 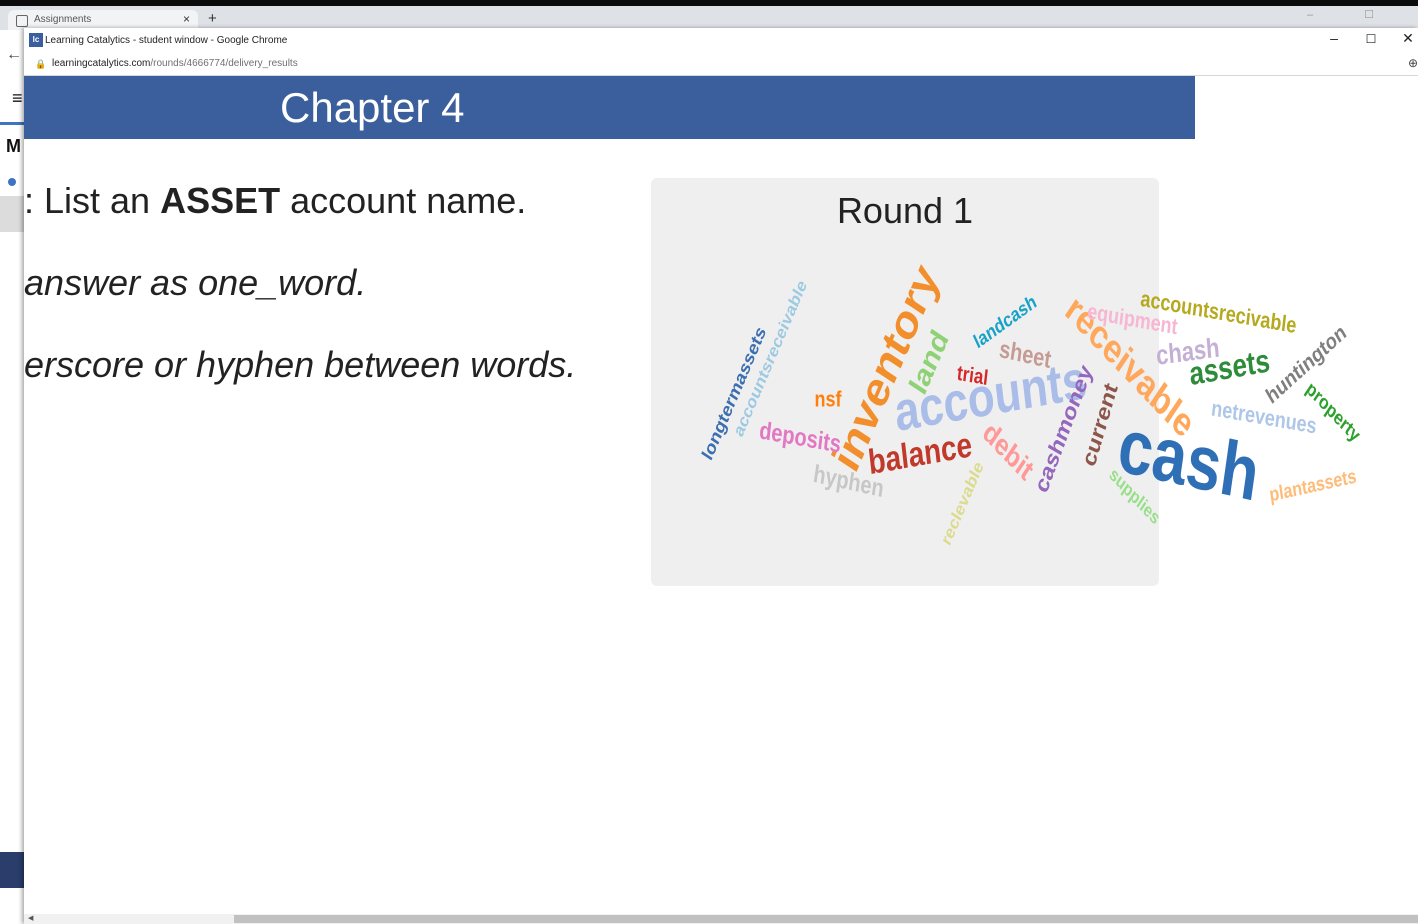 I want to click on back-arrow-icon: ←, so click(x=14, y=55).